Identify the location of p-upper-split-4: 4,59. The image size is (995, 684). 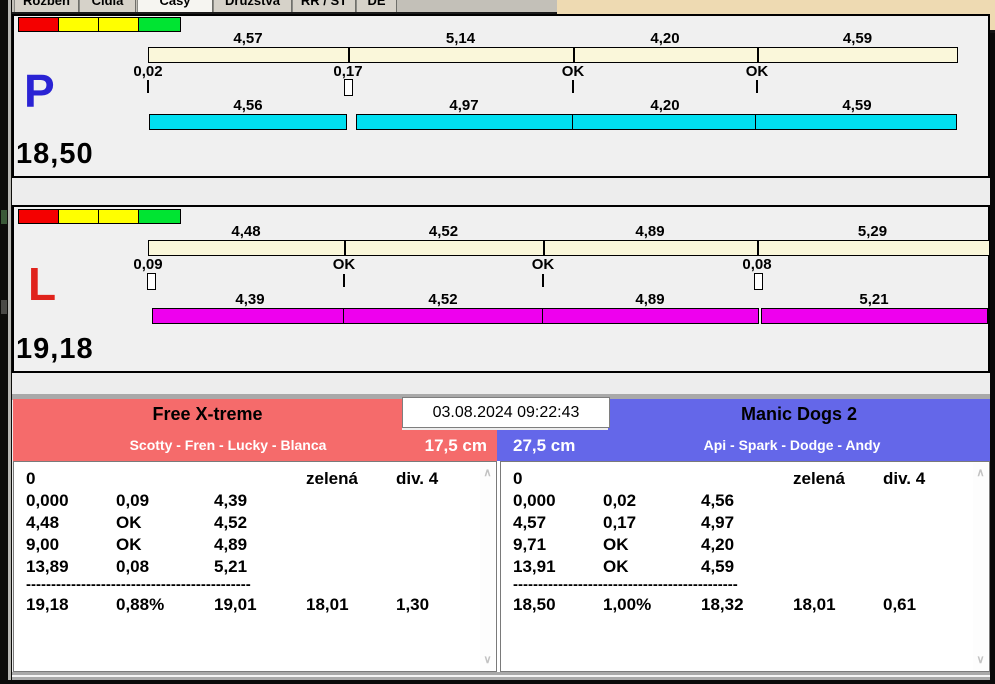
(857, 38).